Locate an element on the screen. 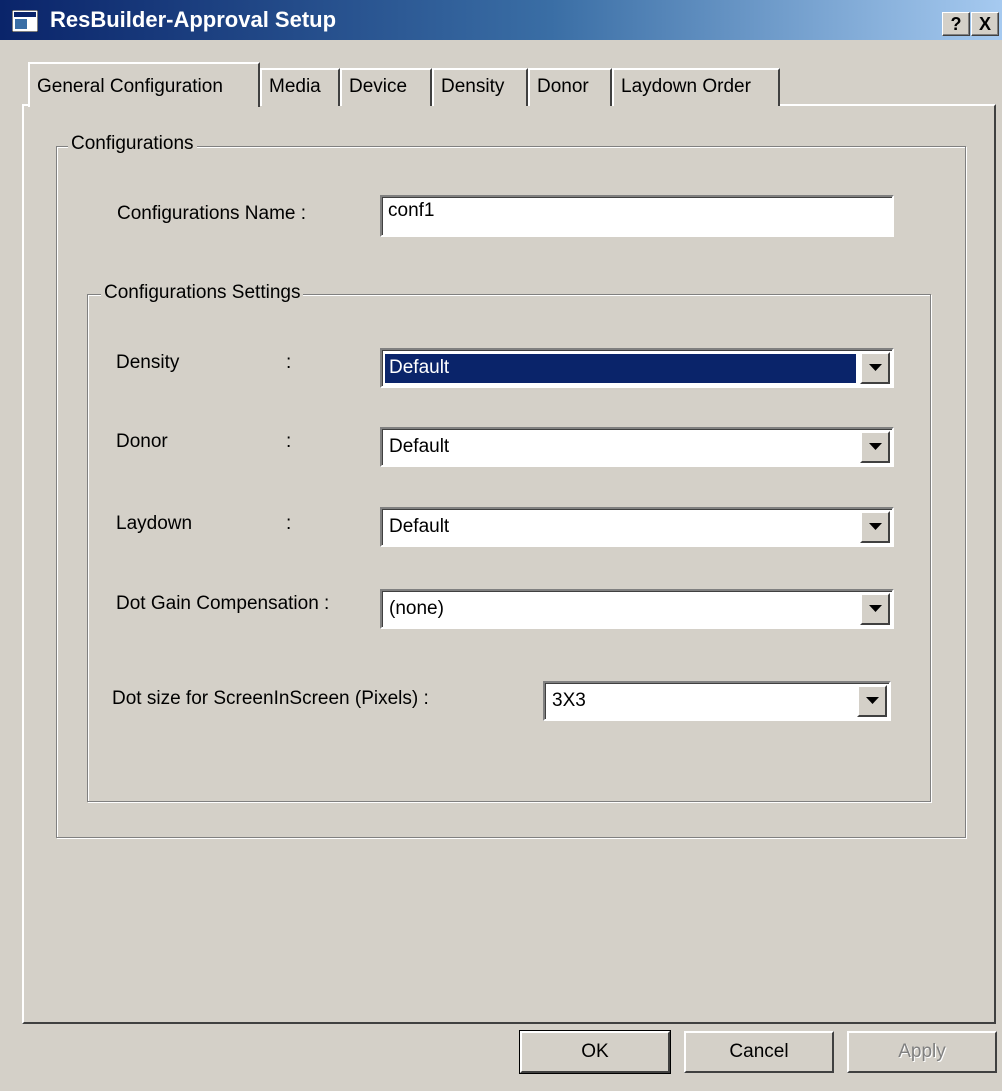  density-label: Density is located at coordinates (148, 362).